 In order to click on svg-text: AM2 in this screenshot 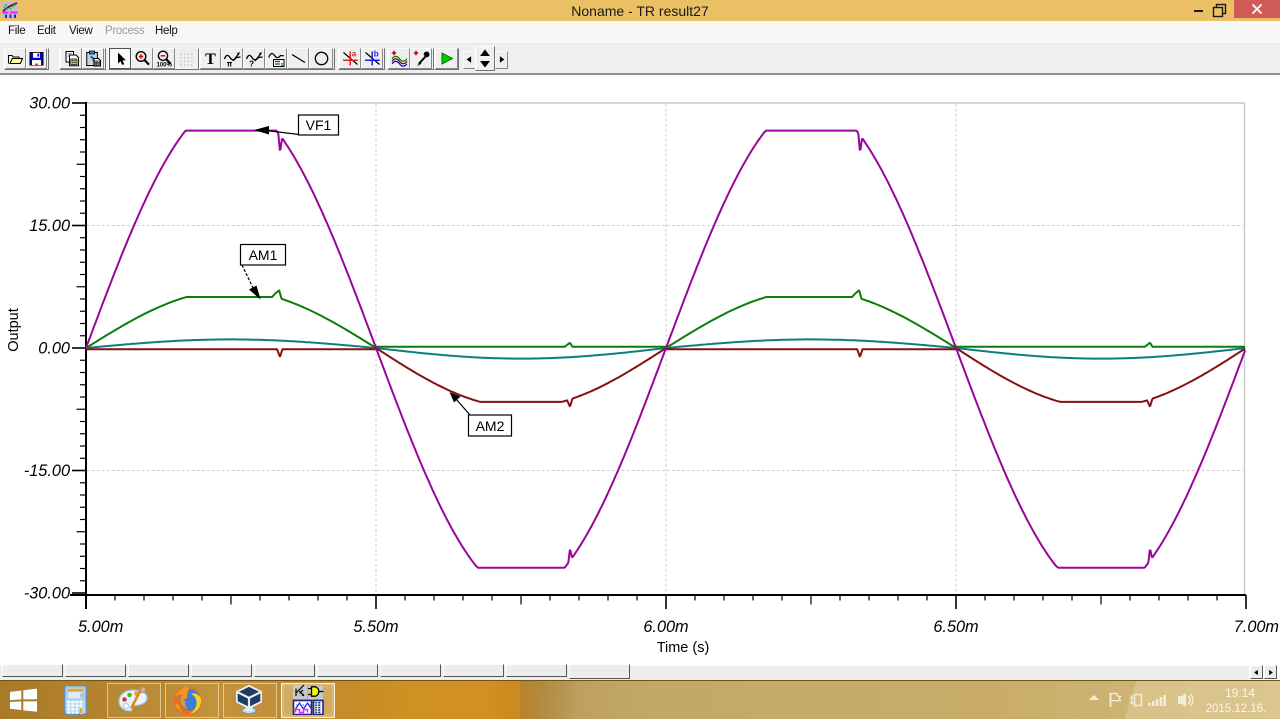, I will do `click(490, 426)`.